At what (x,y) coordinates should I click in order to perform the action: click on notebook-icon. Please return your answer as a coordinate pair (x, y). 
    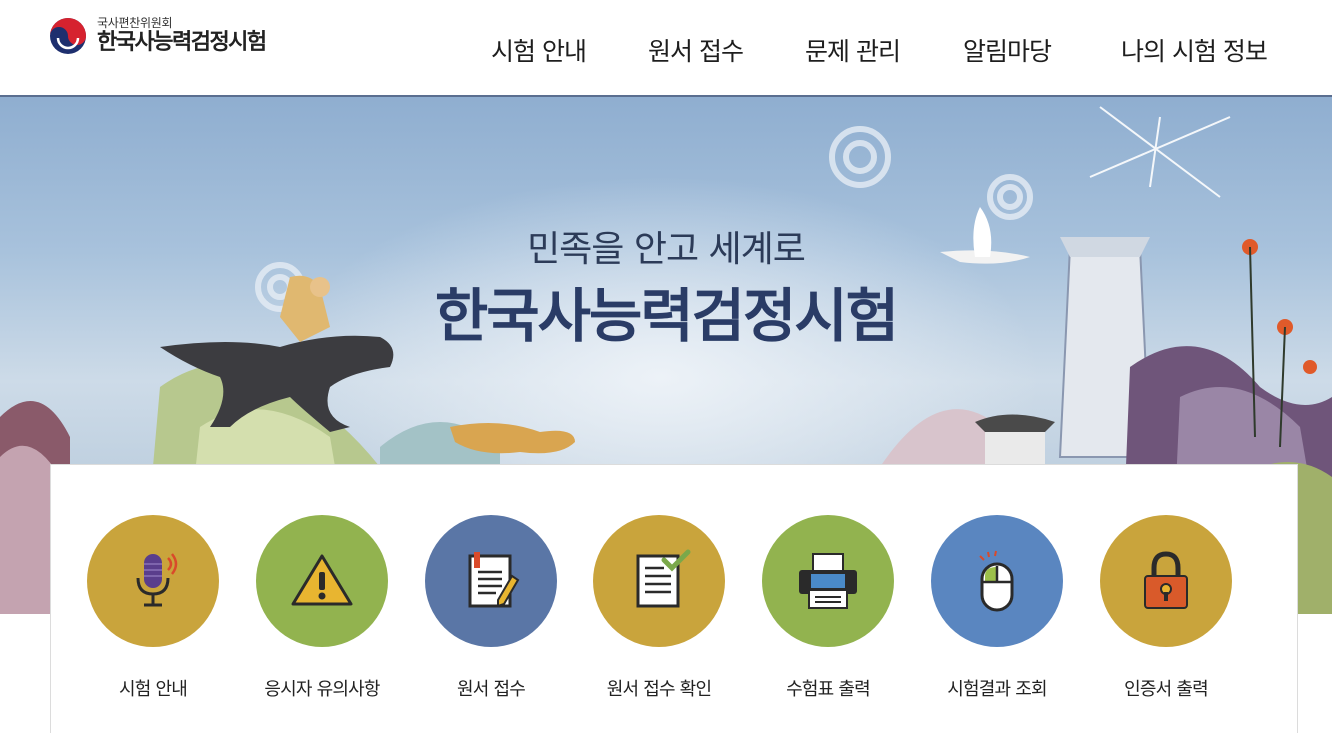
    Looking at the image, I should click on (494, 580).